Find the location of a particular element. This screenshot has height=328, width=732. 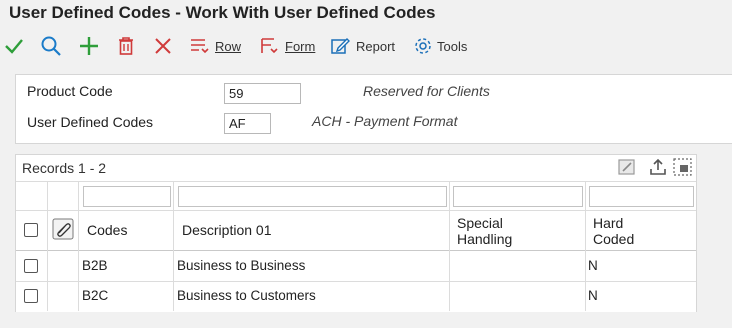

toolbar: Row Form Report Tools is located at coordinates (366, 46).